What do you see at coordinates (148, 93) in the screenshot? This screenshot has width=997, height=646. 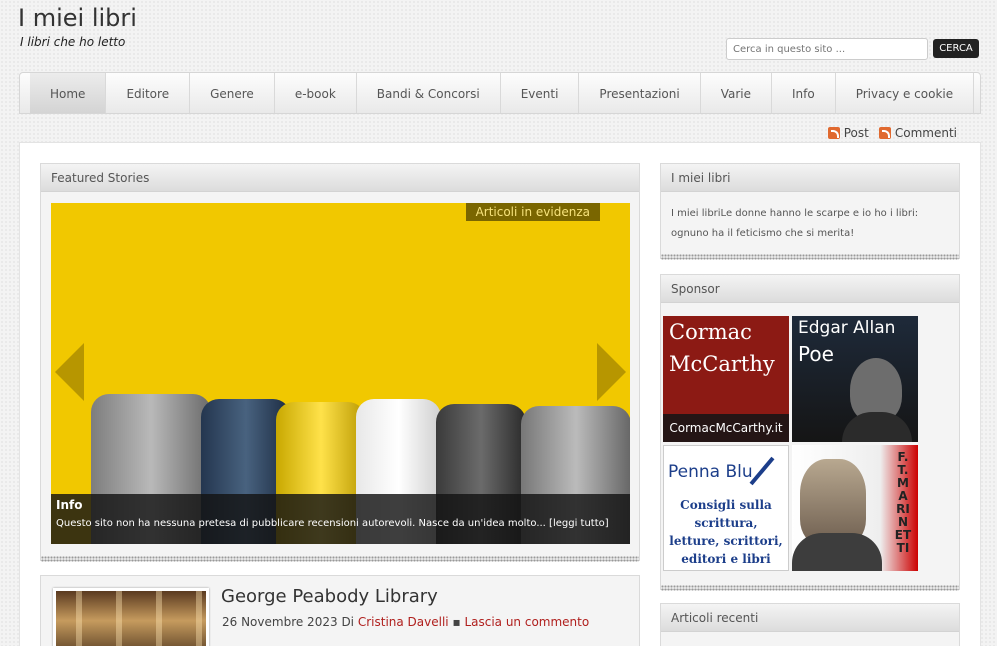 I see `nav-editore: Editore` at bounding box center [148, 93].